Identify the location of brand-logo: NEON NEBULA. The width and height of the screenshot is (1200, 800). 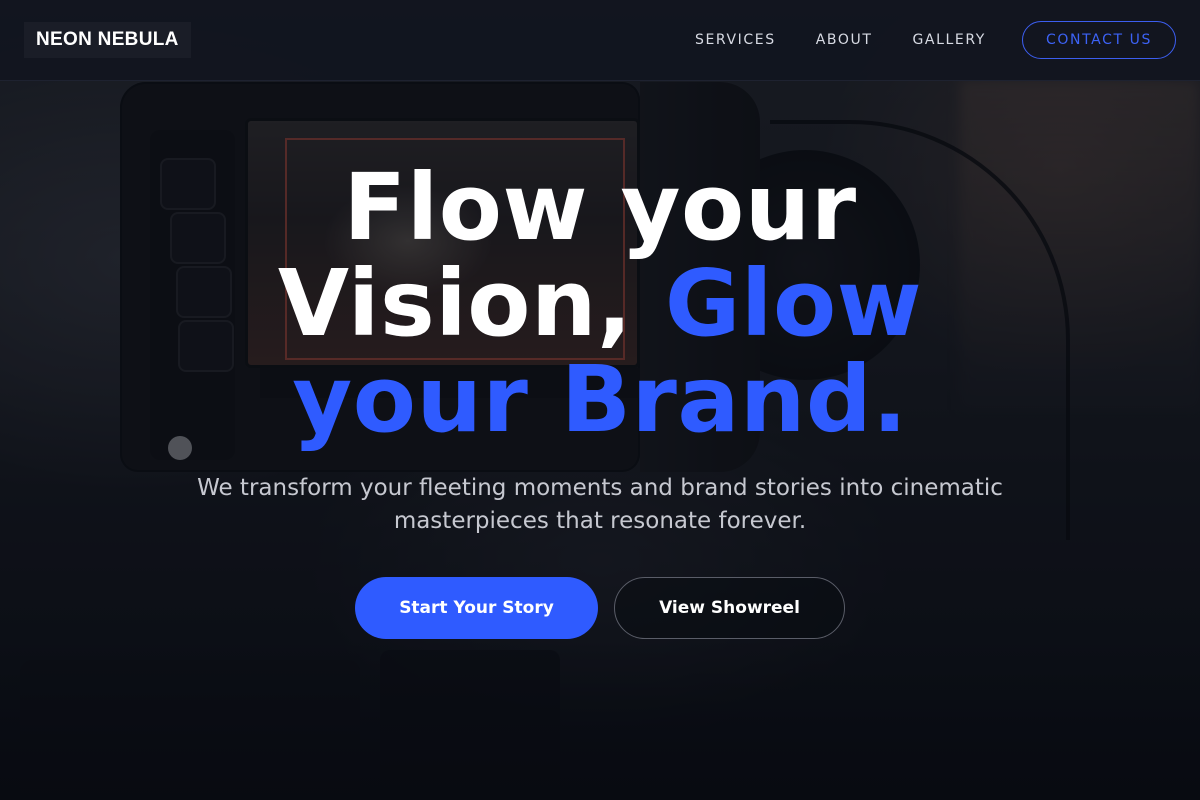
(107, 40).